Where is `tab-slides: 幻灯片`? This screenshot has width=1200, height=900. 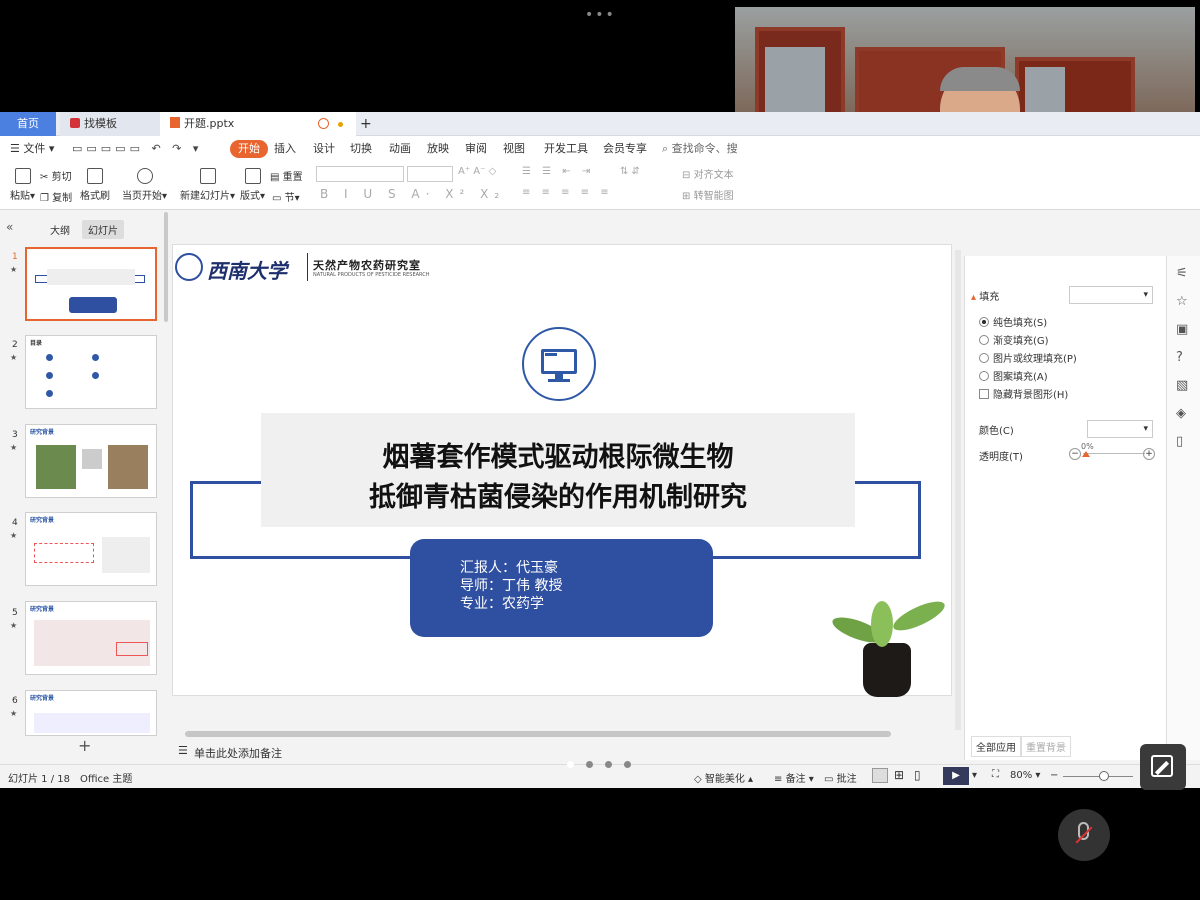
tab-slides: 幻灯片 is located at coordinates (103, 229).